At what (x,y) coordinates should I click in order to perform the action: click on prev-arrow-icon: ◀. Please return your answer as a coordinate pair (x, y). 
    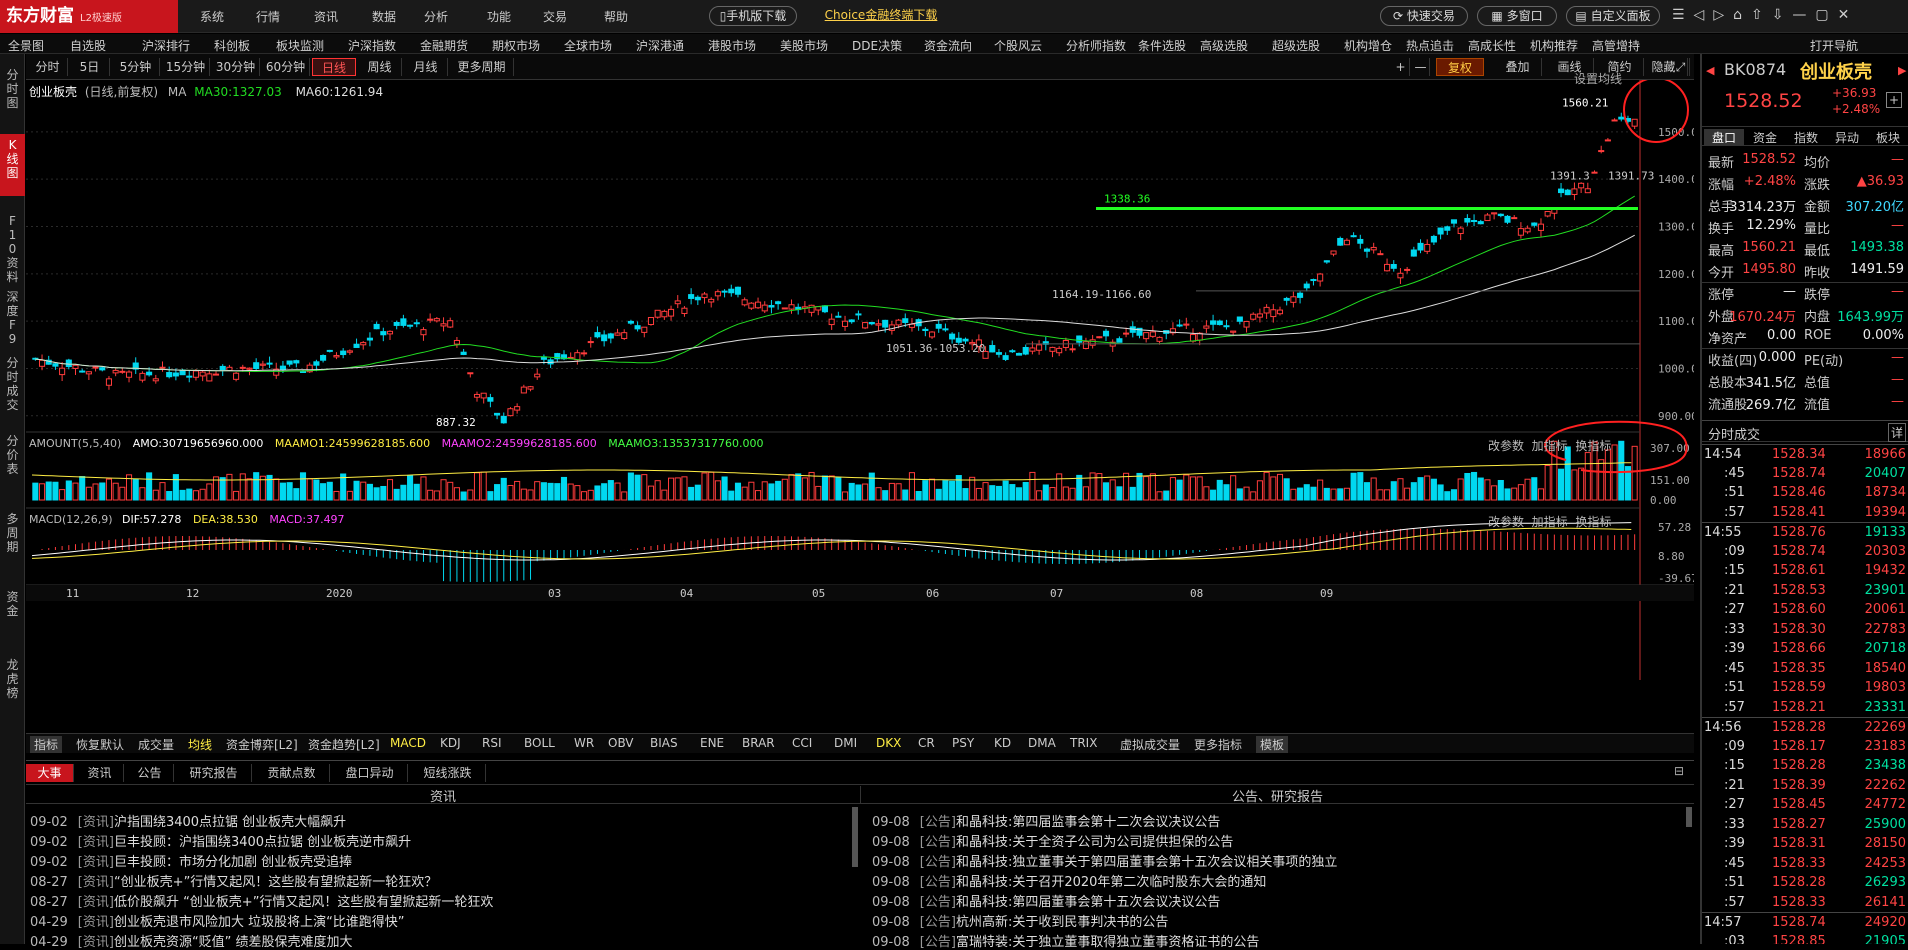
    Looking at the image, I should click on (1710, 70).